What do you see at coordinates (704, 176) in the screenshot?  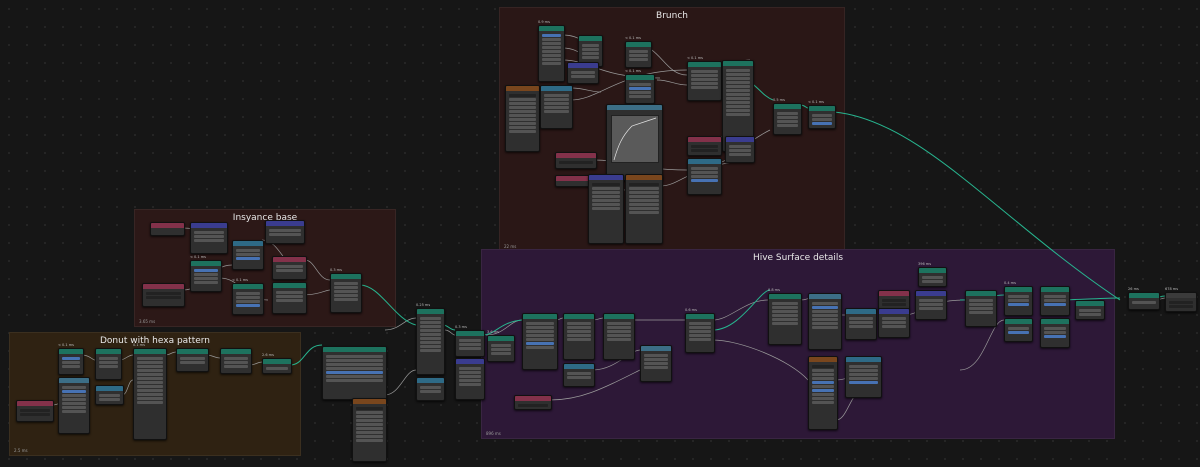 I see `node-multiply-brunch` at bounding box center [704, 176].